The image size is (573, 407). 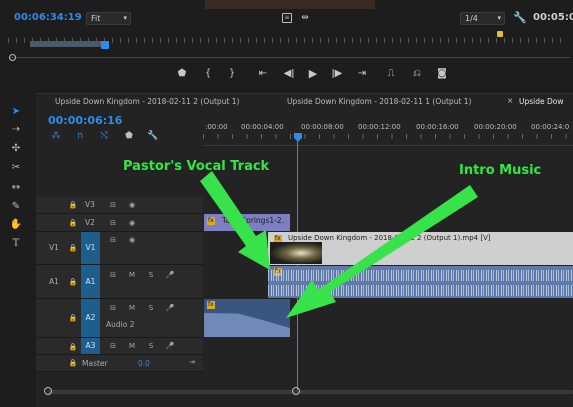 What do you see at coordinates (235, 220) in the screenshot?
I see `arrow-pastor` at bounding box center [235, 220].